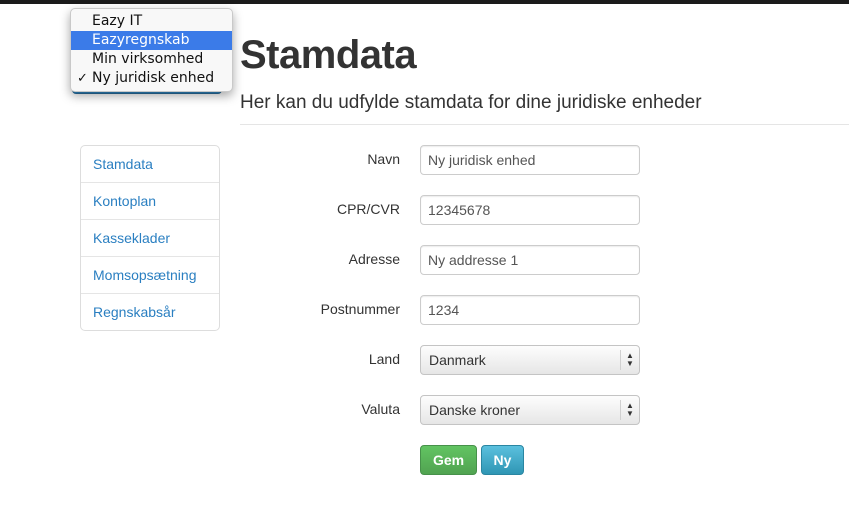 This screenshot has height=526, width=849. I want to click on cpr-cvr-field, so click(530, 210).